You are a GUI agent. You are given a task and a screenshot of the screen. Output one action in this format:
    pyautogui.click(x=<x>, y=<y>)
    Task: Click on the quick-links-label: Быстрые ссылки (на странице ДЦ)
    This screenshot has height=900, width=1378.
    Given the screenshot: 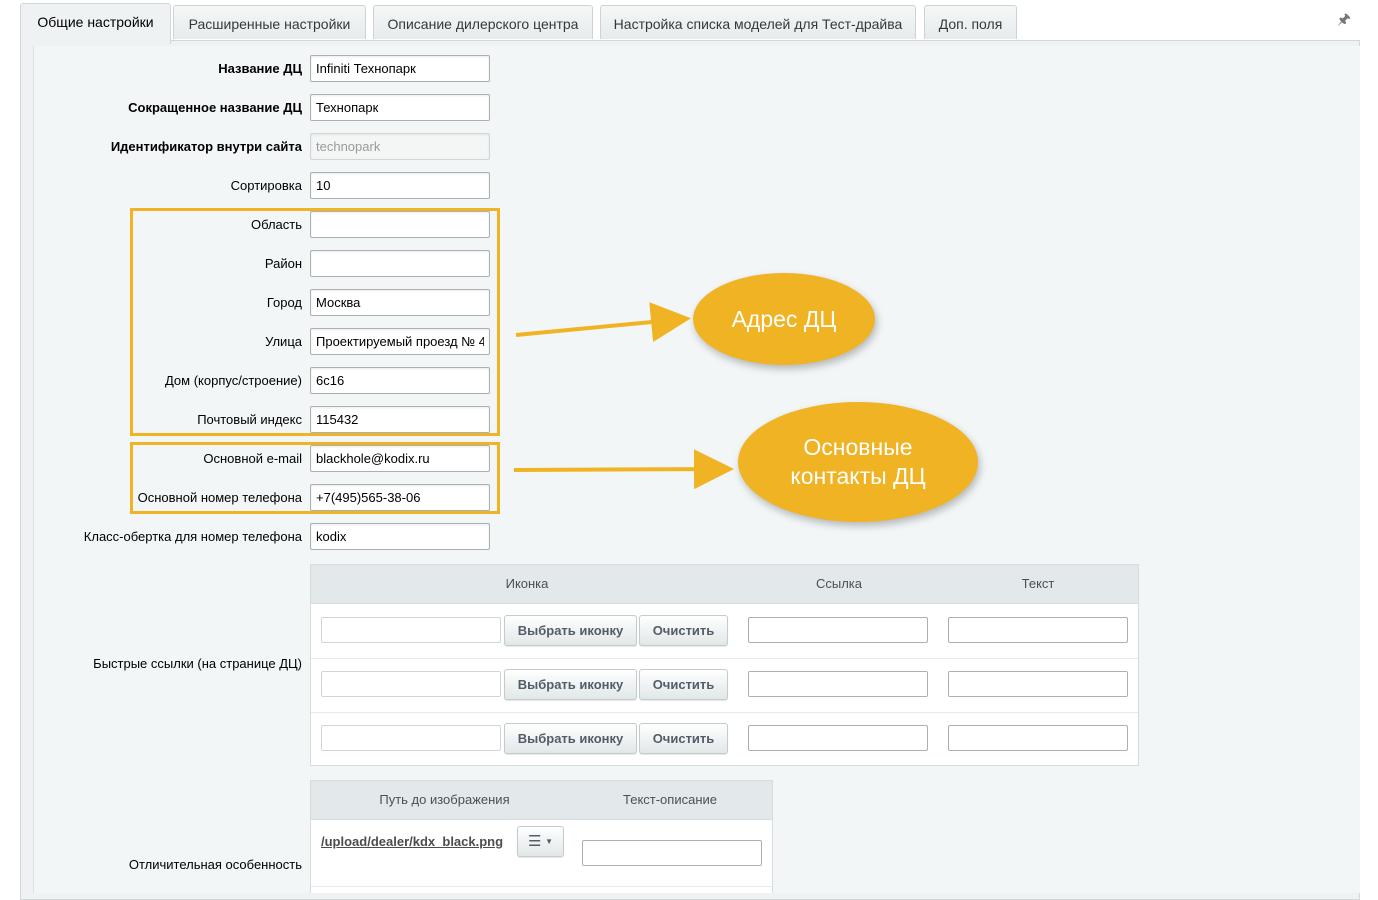 What is the action you would take?
    pyautogui.click(x=197, y=663)
    